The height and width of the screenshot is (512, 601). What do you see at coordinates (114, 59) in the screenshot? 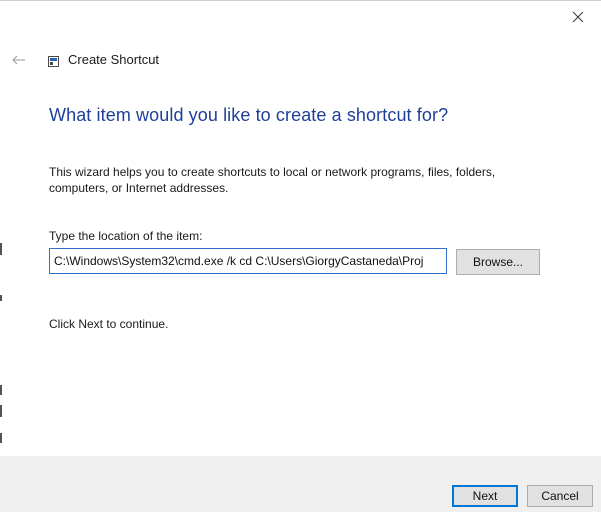
I see `wizard-title: Create Shortcut` at bounding box center [114, 59].